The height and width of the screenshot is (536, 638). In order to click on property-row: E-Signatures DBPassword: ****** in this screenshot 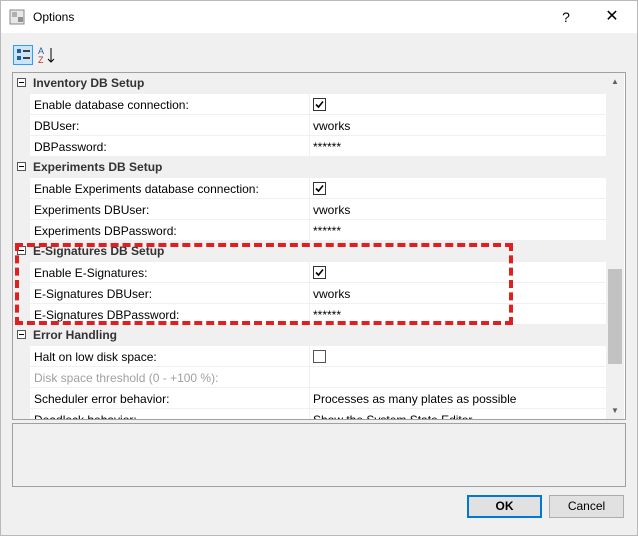, I will do `click(309, 314)`.